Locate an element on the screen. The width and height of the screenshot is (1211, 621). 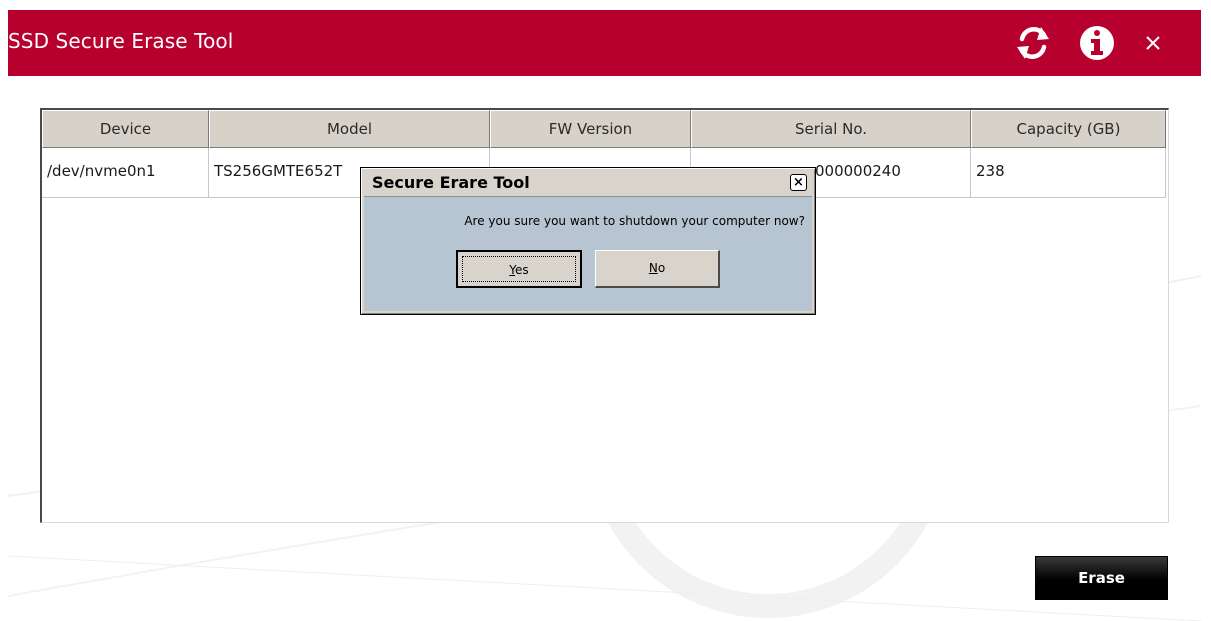
yes-button-focus-ring: Yes is located at coordinates (519, 269).